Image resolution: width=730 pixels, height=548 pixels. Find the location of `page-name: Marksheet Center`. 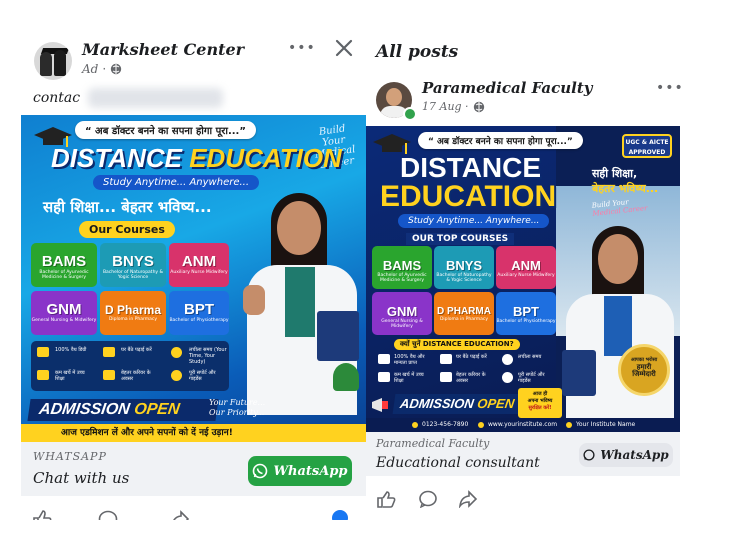

page-name: Marksheet Center is located at coordinates (163, 49).